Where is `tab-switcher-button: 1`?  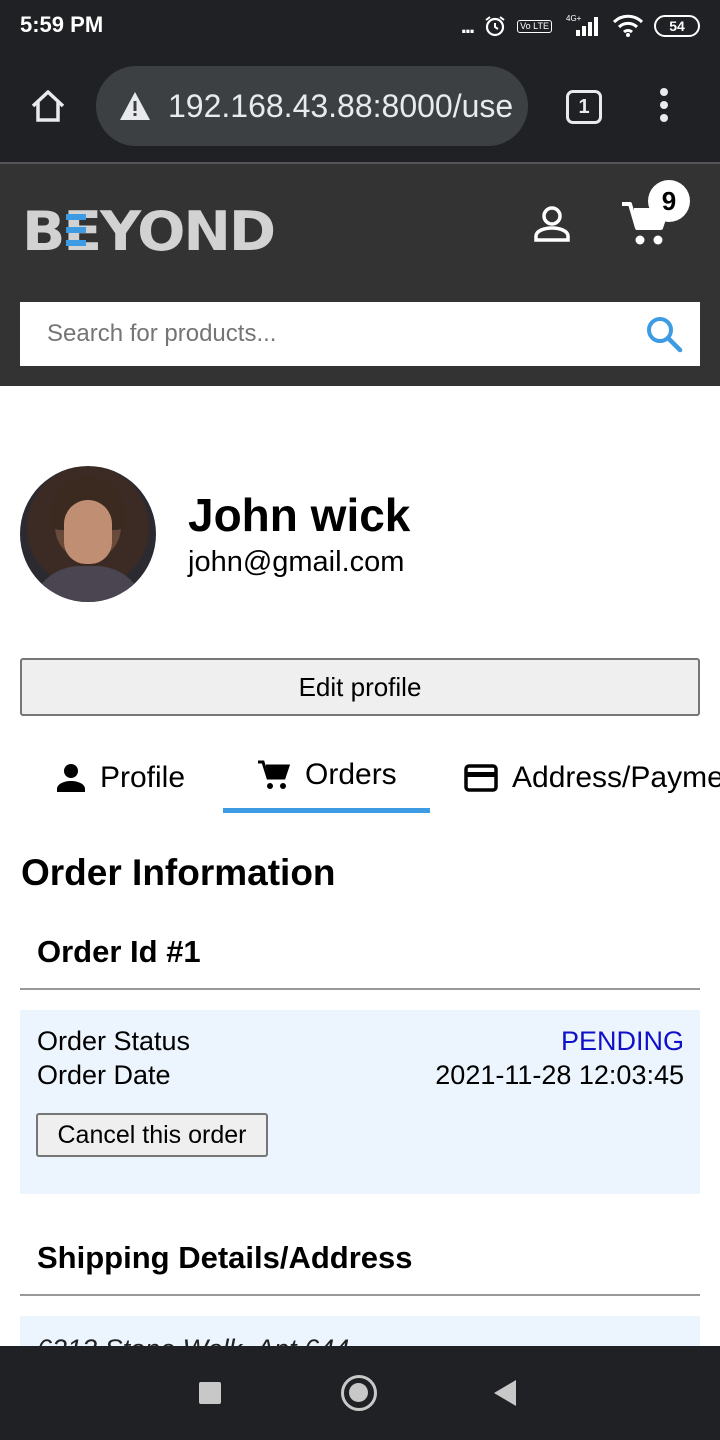 tab-switcher-button: 1 is located at coordinates (584, 107).